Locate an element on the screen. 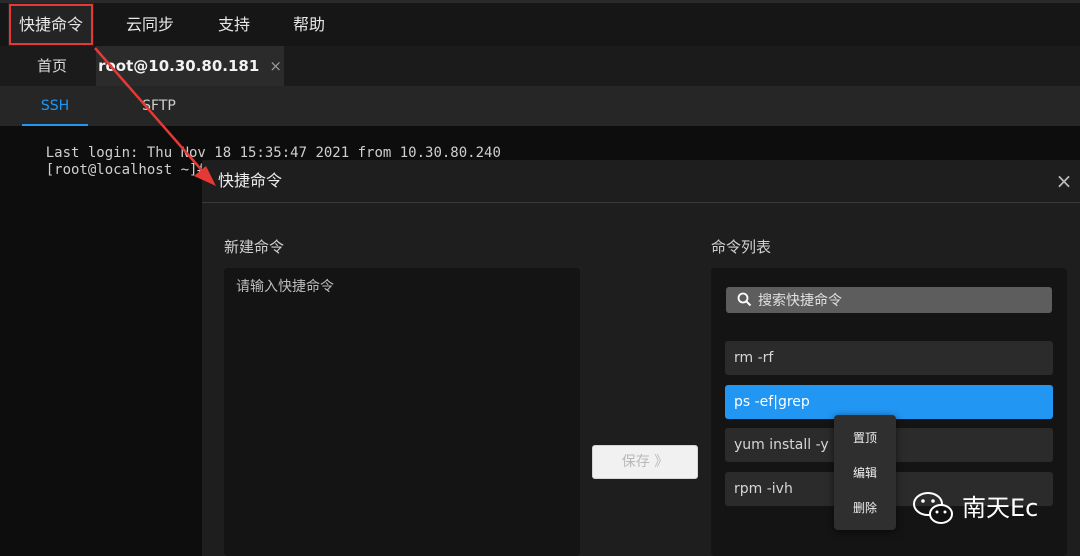 This screenshot has width=1080, height=556. list-item: ps -ef|grep is located at coordinates (889, 402).